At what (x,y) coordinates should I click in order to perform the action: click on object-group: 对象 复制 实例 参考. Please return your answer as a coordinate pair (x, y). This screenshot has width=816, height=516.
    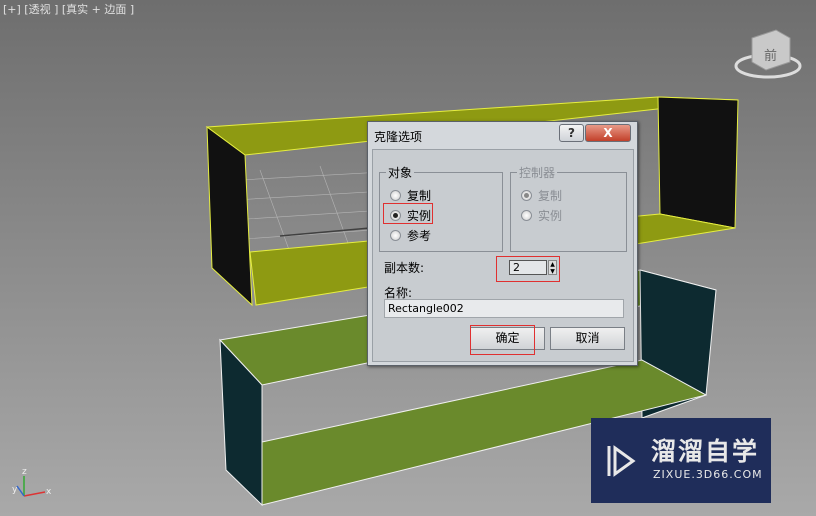
    Looking at the image, I should click on (441, 208).